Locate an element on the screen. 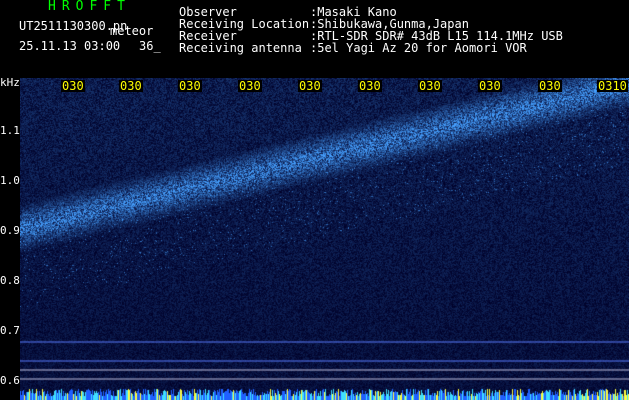 The width and height of the screenshot is (629, 400). y-tick-1-1: 1.1 is located at coordinates (10, 130).